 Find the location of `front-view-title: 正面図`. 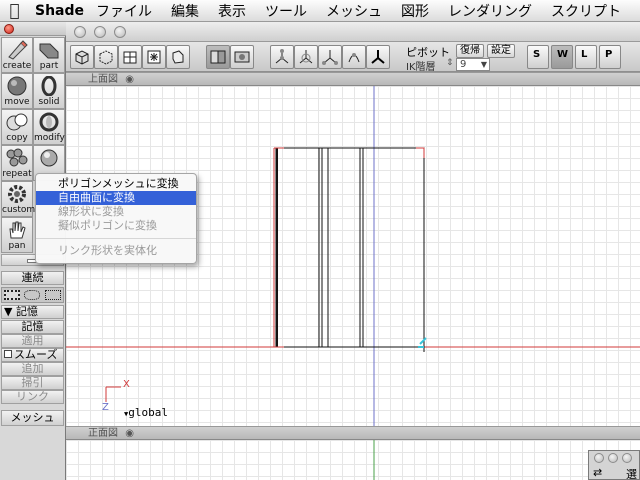

front-view-title: 正面図 is located at coordinates (103, 433).